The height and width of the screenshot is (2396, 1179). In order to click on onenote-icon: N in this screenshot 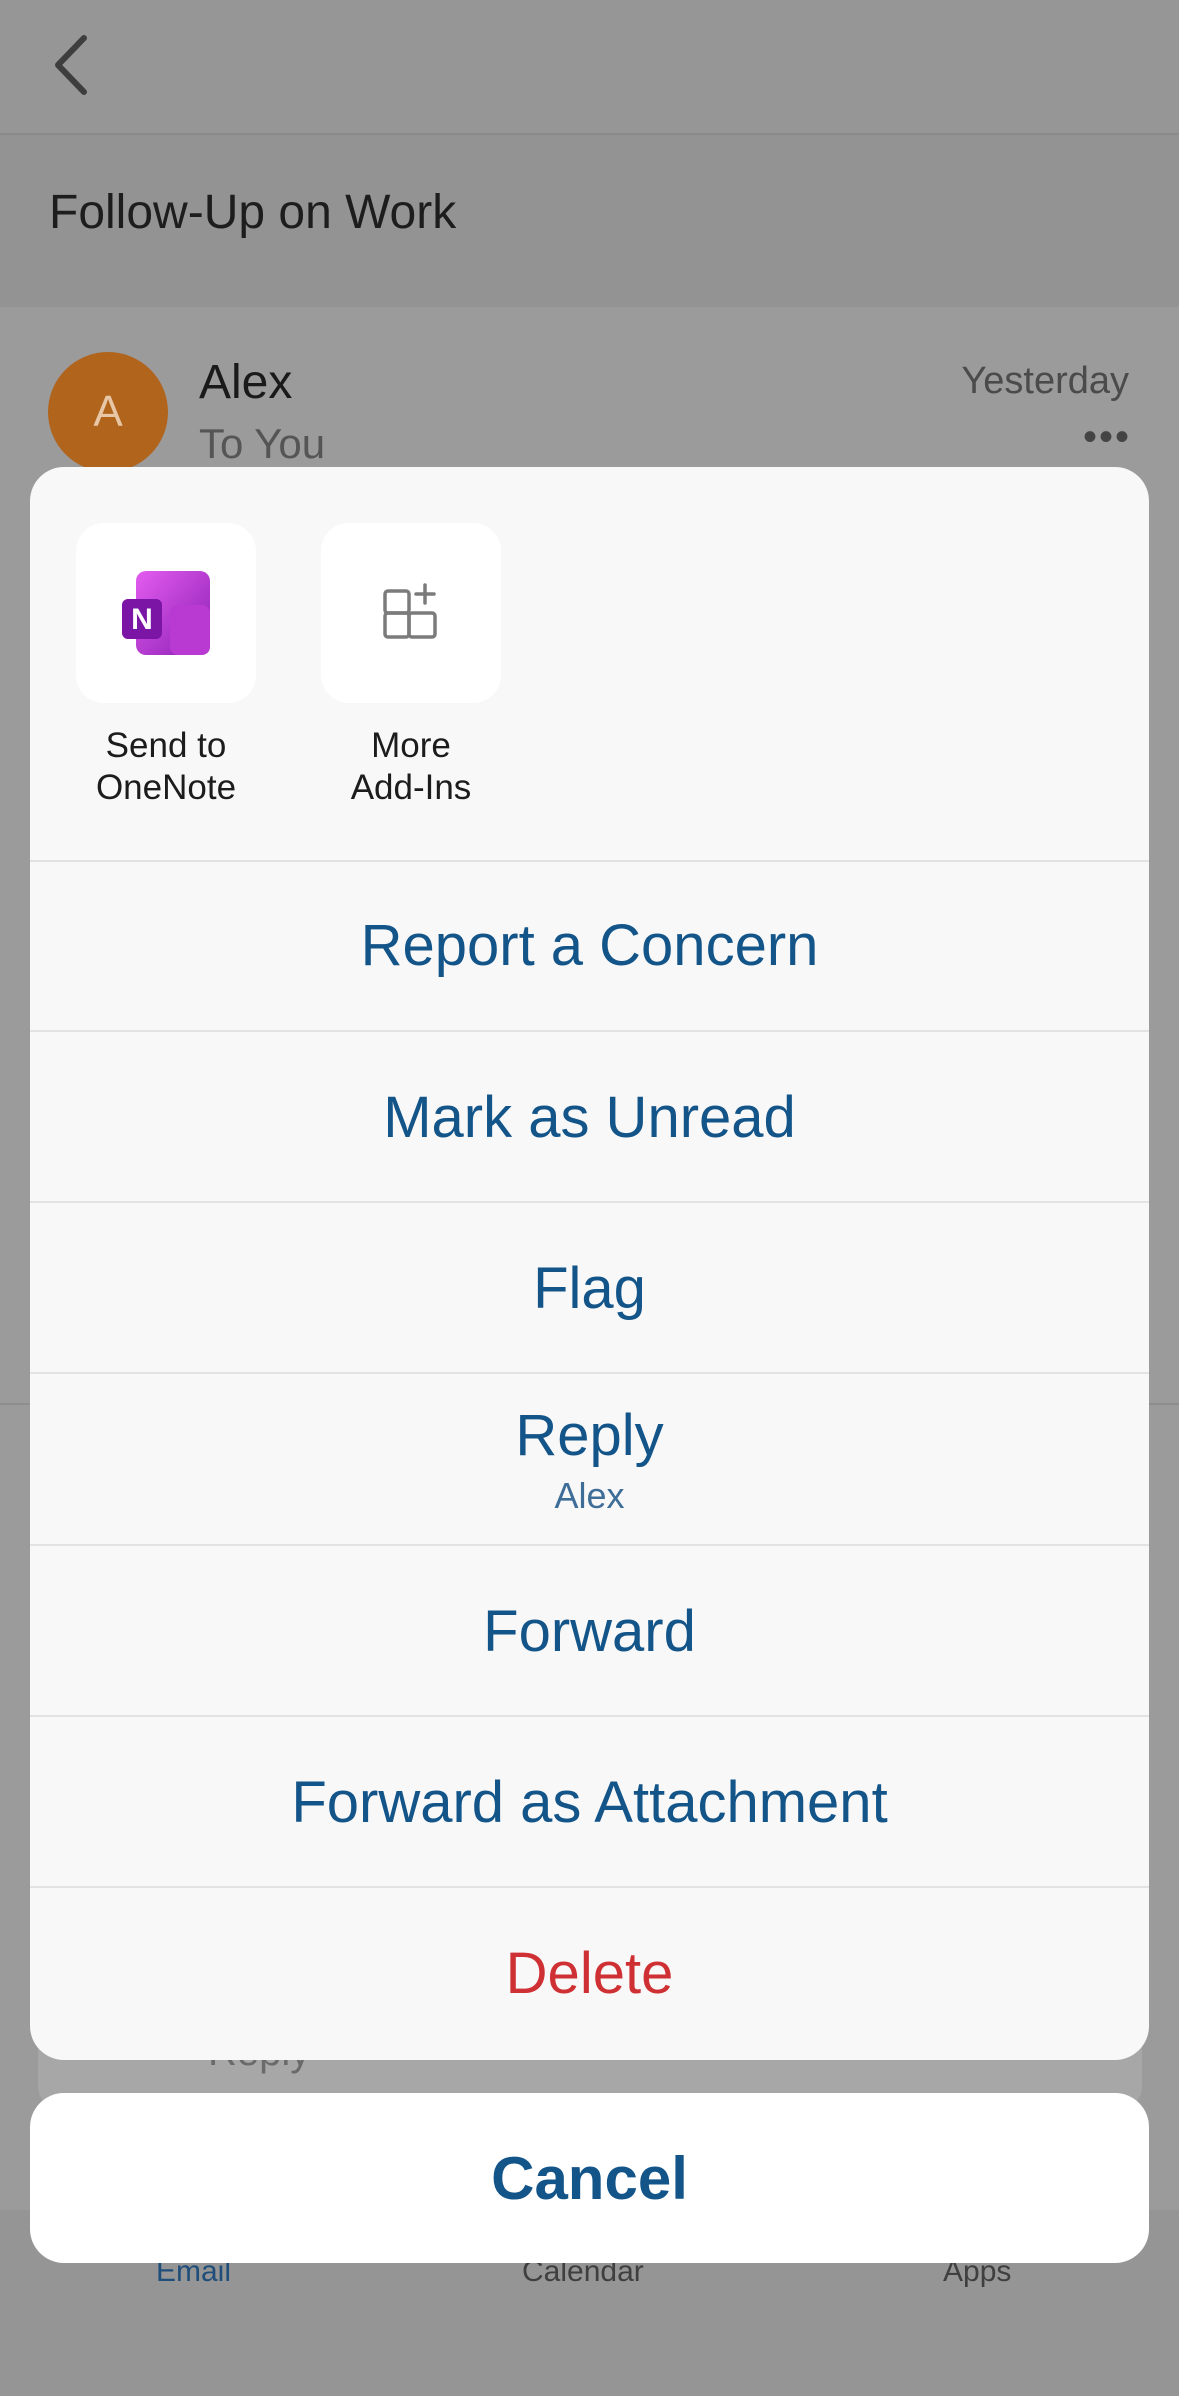, I will do `click(166, 613)`.